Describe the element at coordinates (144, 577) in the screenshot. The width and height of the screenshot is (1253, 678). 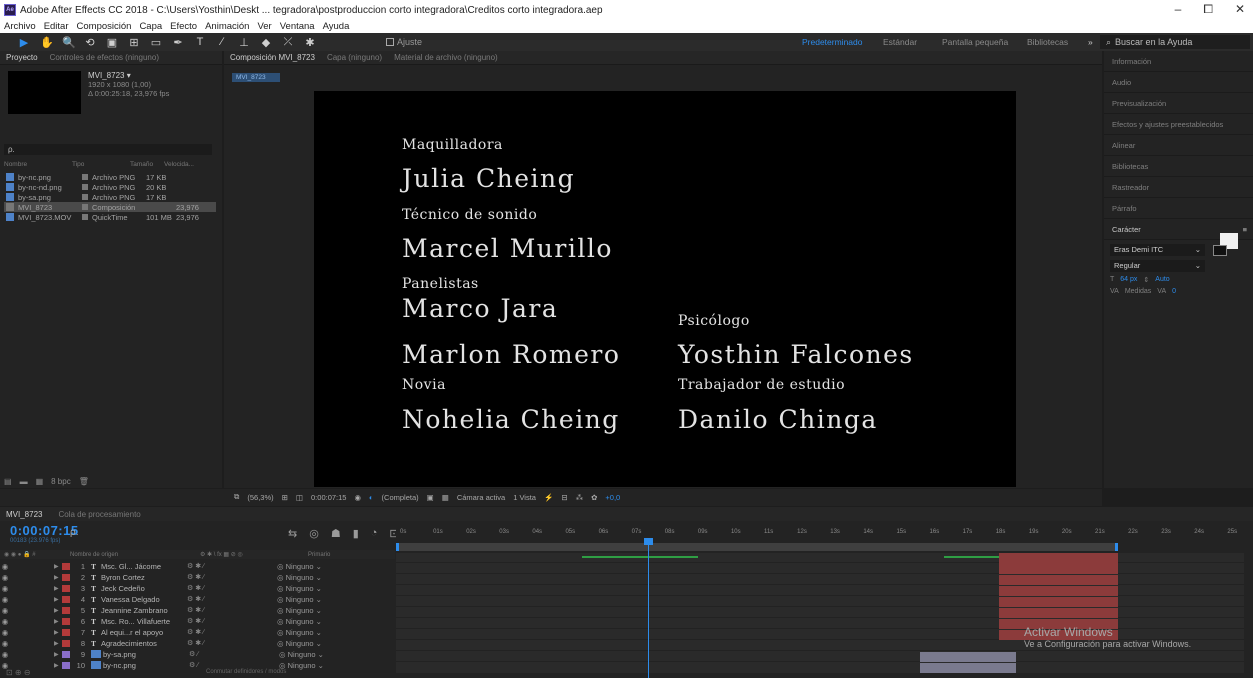
I see `layer-name: Byron Cortez` at that location.